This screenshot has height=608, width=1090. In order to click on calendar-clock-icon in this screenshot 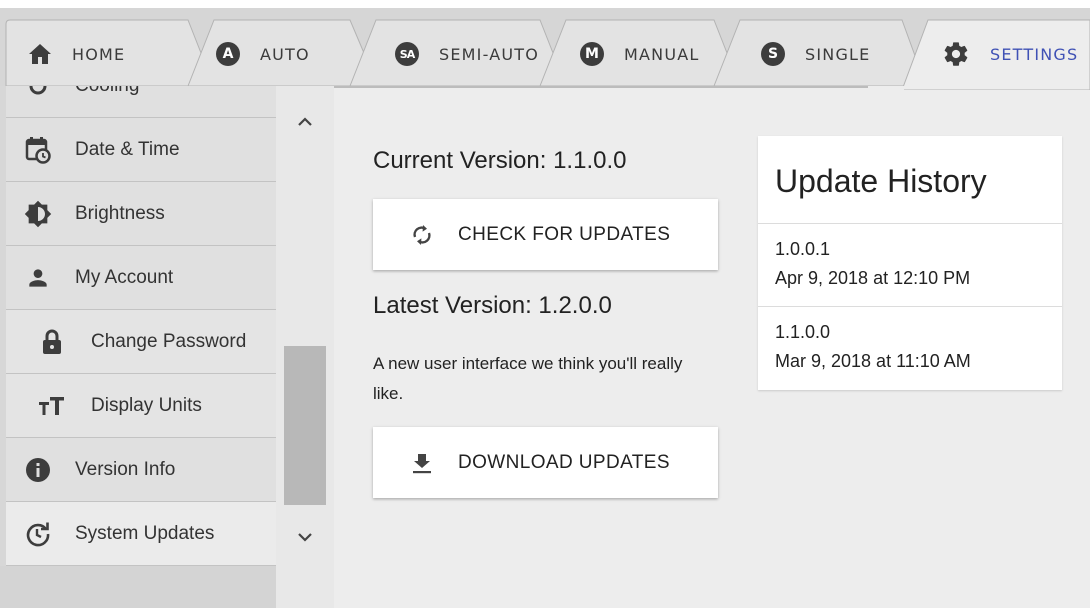, I will do `click(38, 150)`.